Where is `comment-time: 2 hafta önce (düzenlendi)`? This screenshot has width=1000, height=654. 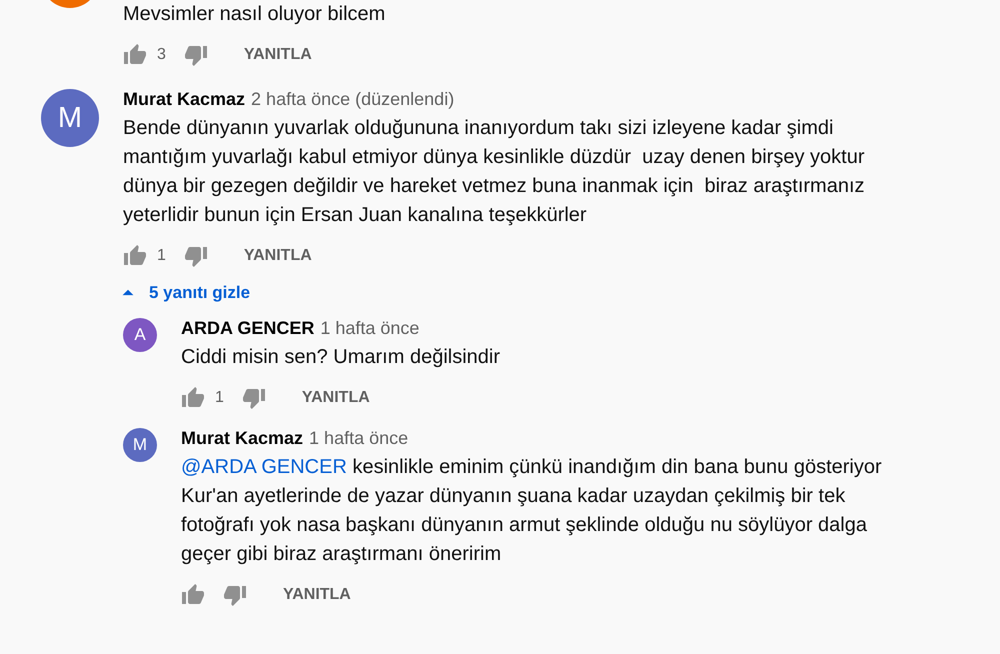
comment-time: 2 hafta önce (düzenlendi) is located at coordinates (352, 99).